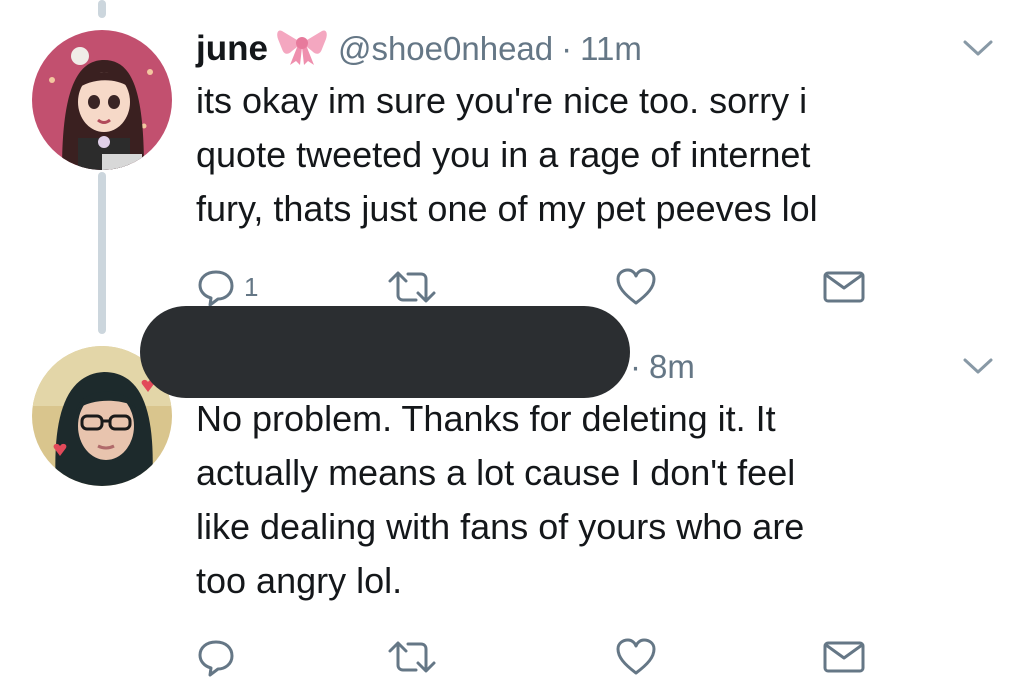 The height and width of the screenshot is (689, 1024). I want to click on avatar, so click(102, 100).